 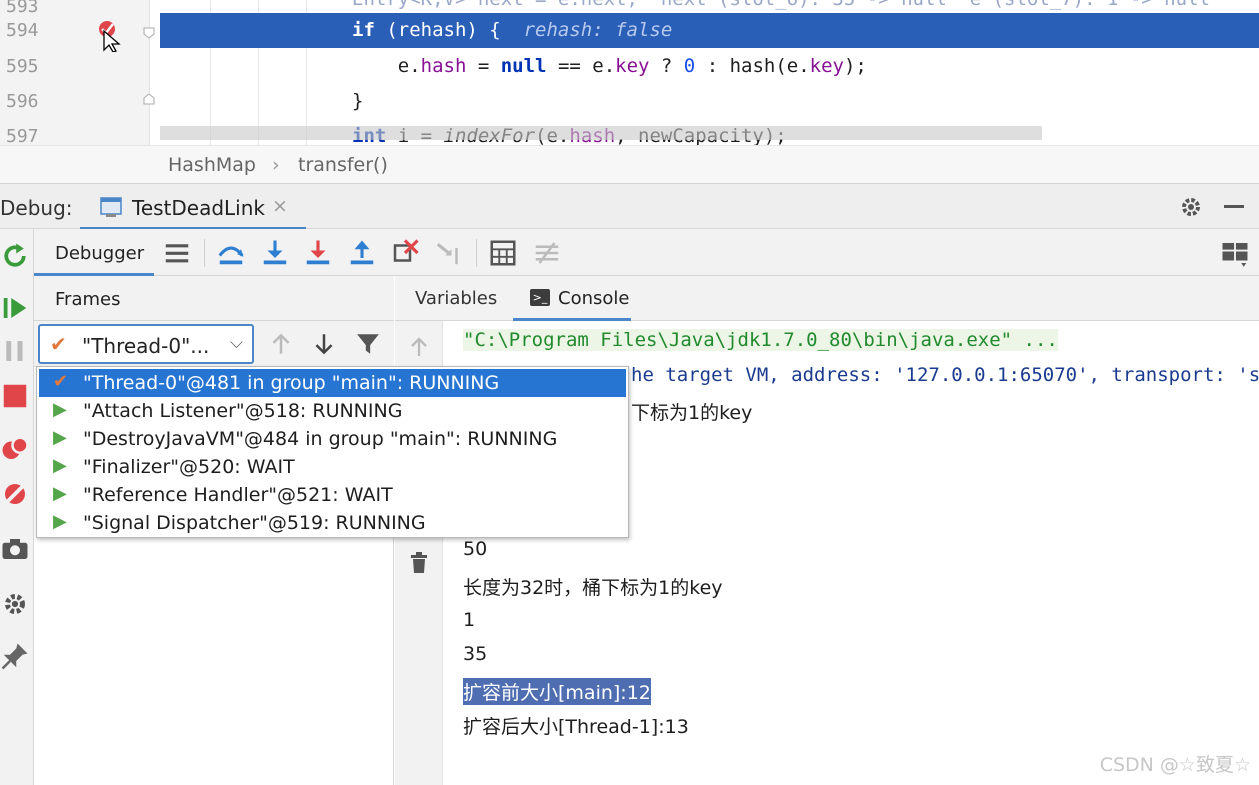 I want to click on variables-console-tabs: Variables >_ Console, so click(x=827, y=298).